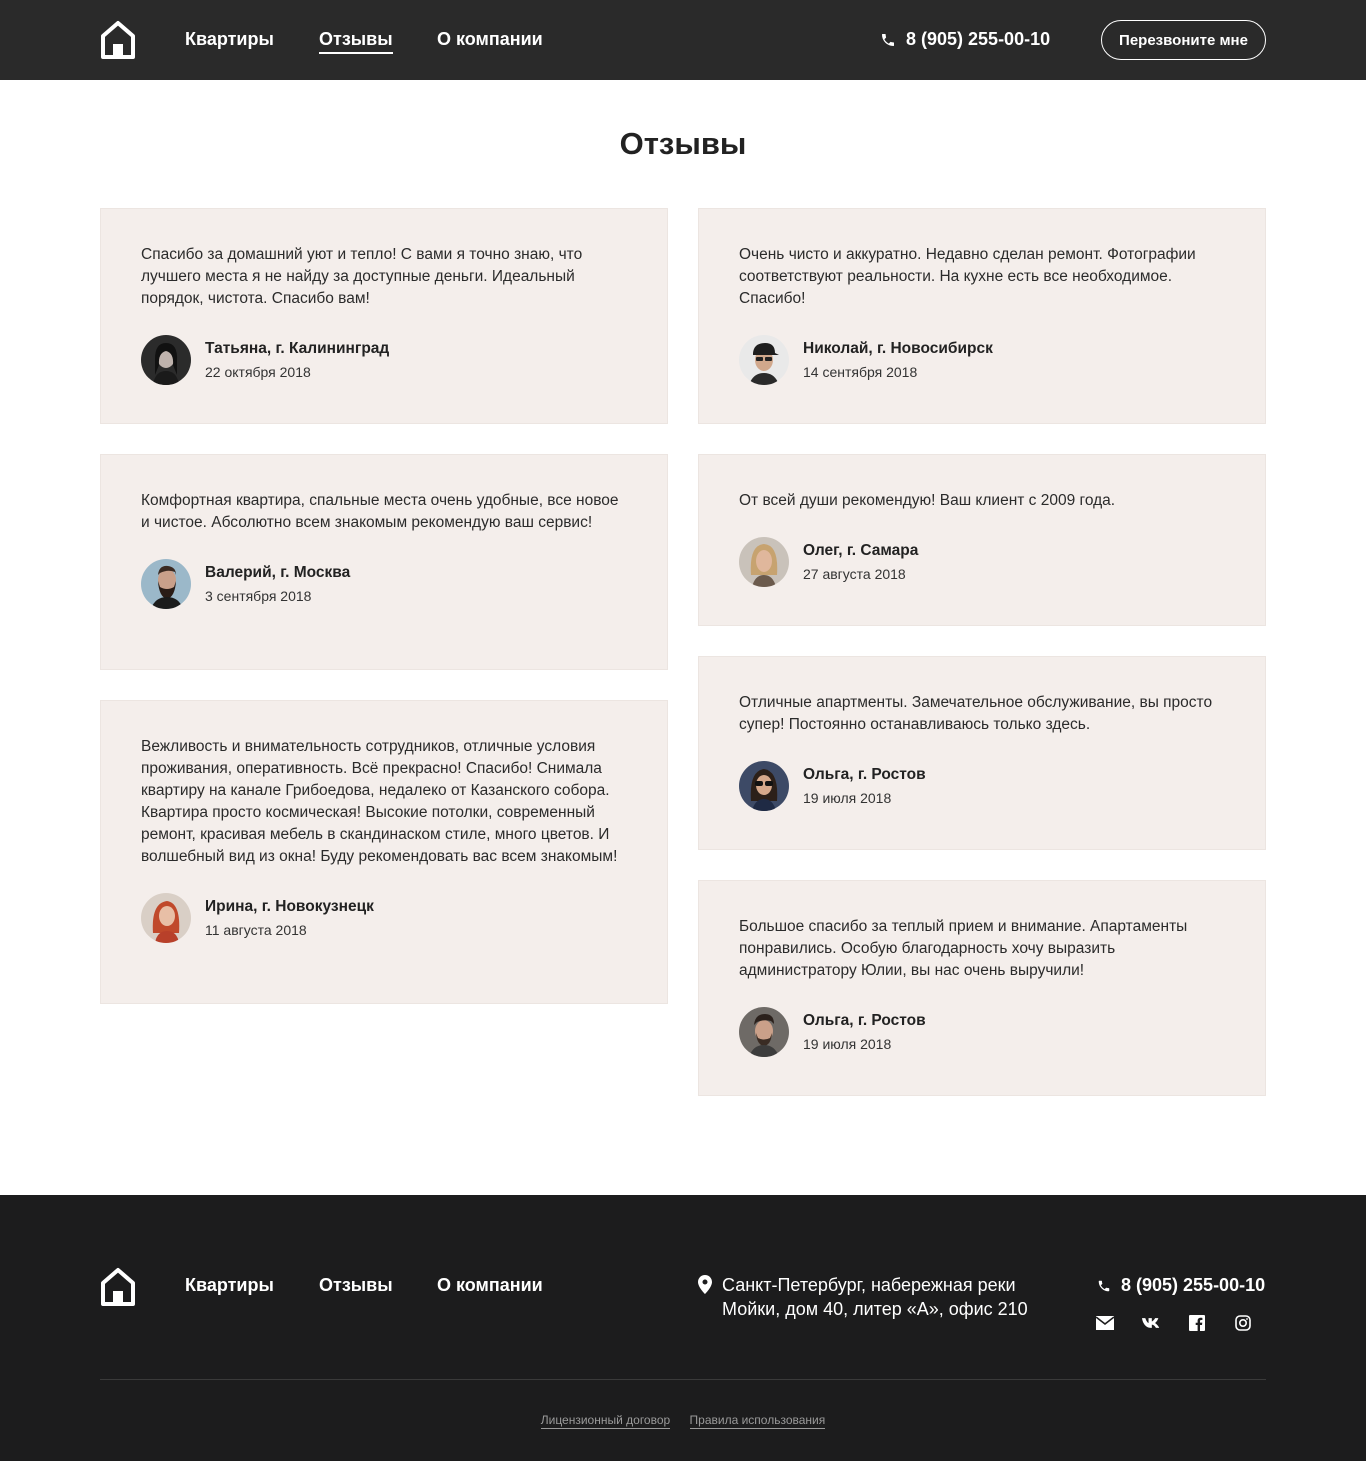 The width and height of the screenshot is (1366, 1461). Describe the element at coordinates (982, 360) in the screenshot. I see `review-author: Николай, г. Новосибирск 14 сентября 2018` at that location.